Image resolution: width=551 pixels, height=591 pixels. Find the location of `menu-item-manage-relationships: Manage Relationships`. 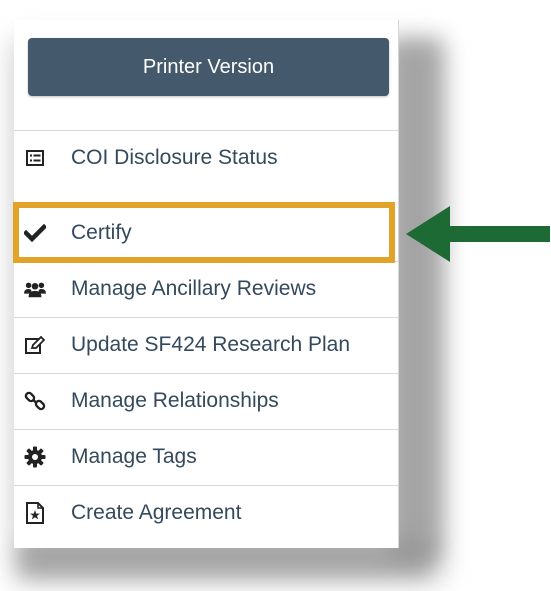

menu-item-manage-relationships: Manage Relationships is located at coordinates (206, 401).